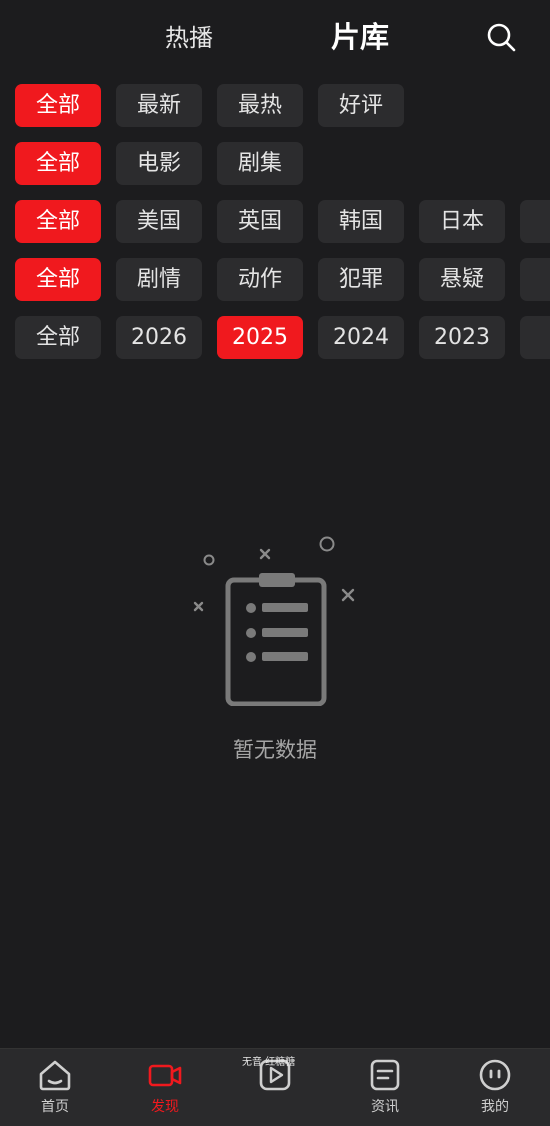 The width and height of the screenshot is (550, 1126). I want to click on filter-chip-genre: 动作, so click(260, 279).